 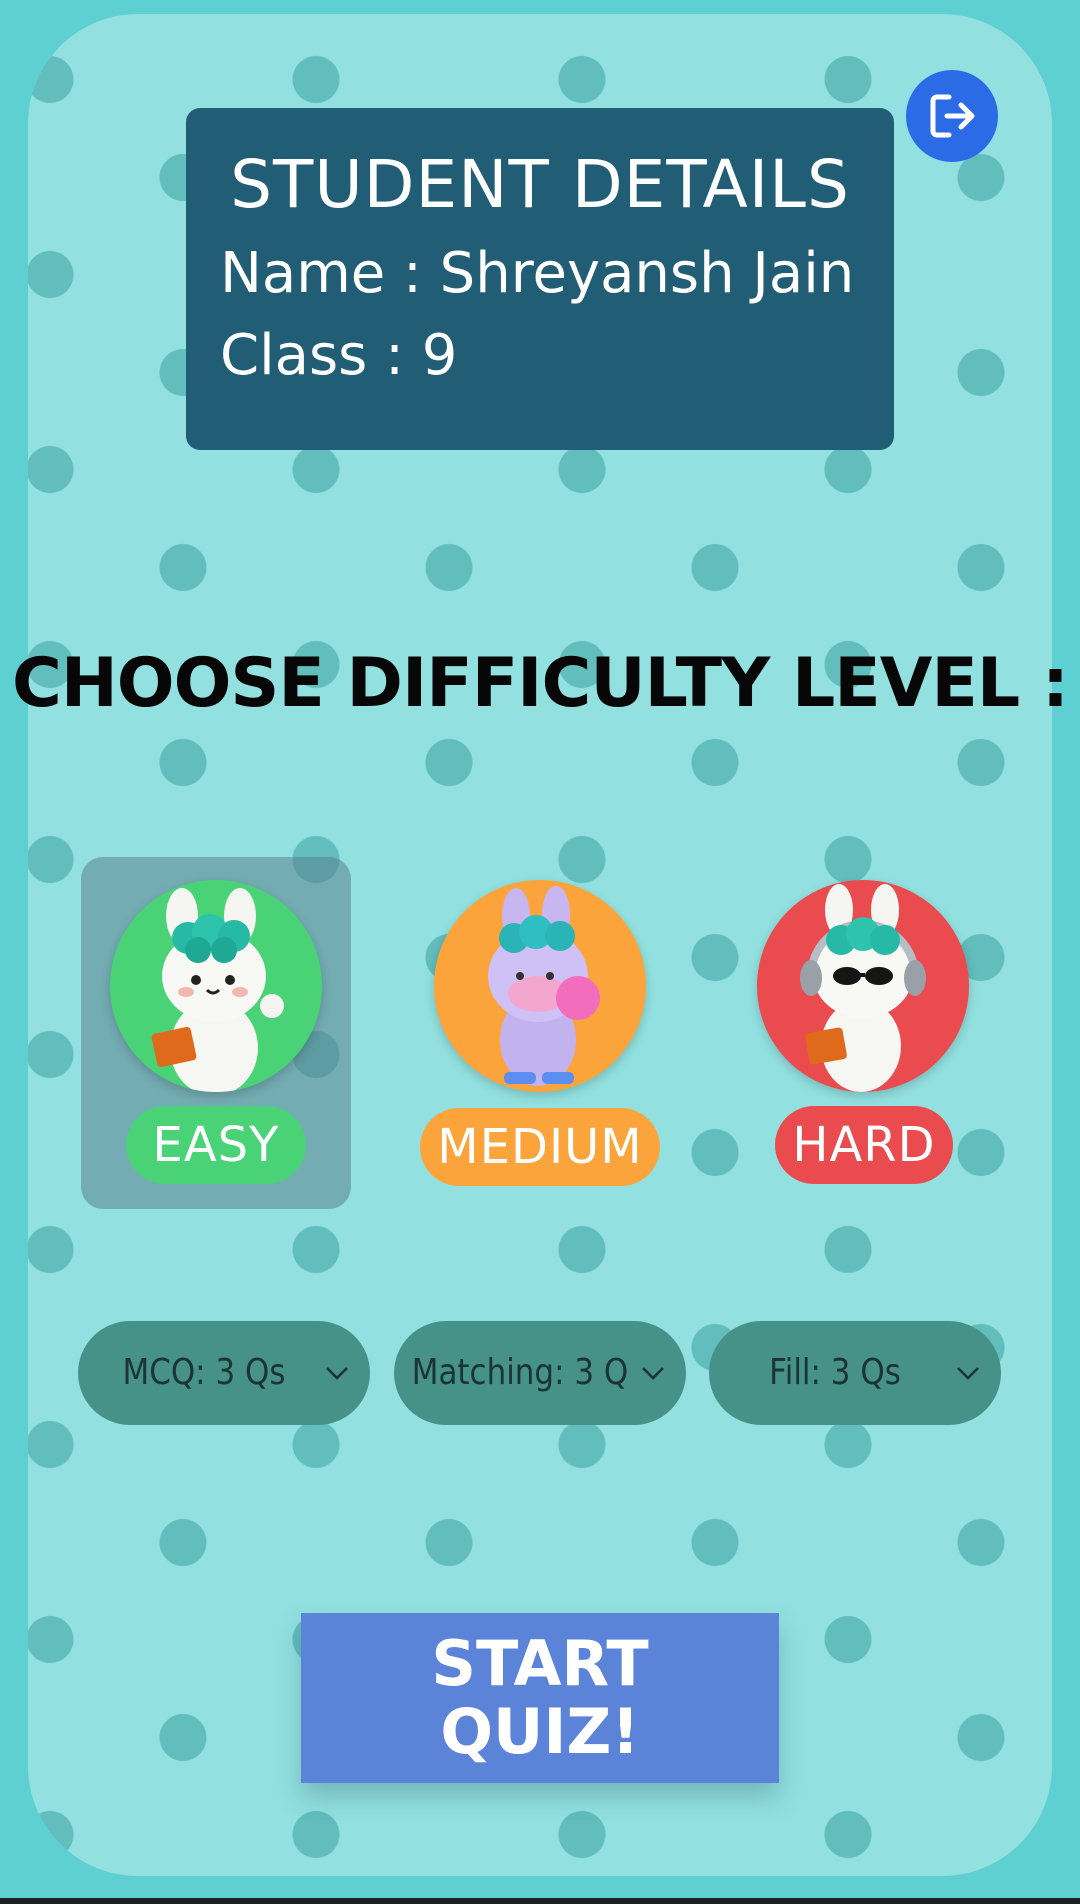 I want to click on start-quiz-label-line2: QUIZ!, so click(x=540, y=1731).